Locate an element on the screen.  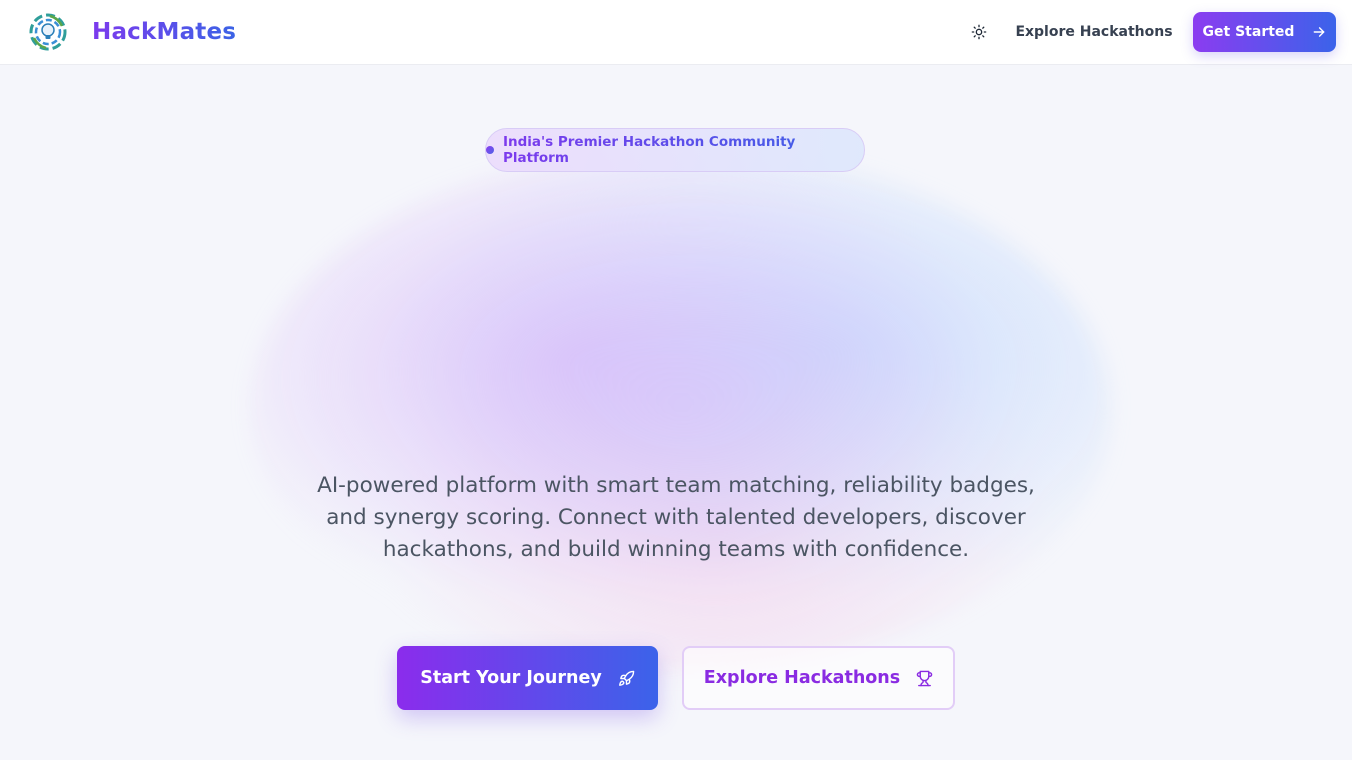
top-navbar: HackMates Explore Hackathons Get Started is located at coordinates (676, 32).